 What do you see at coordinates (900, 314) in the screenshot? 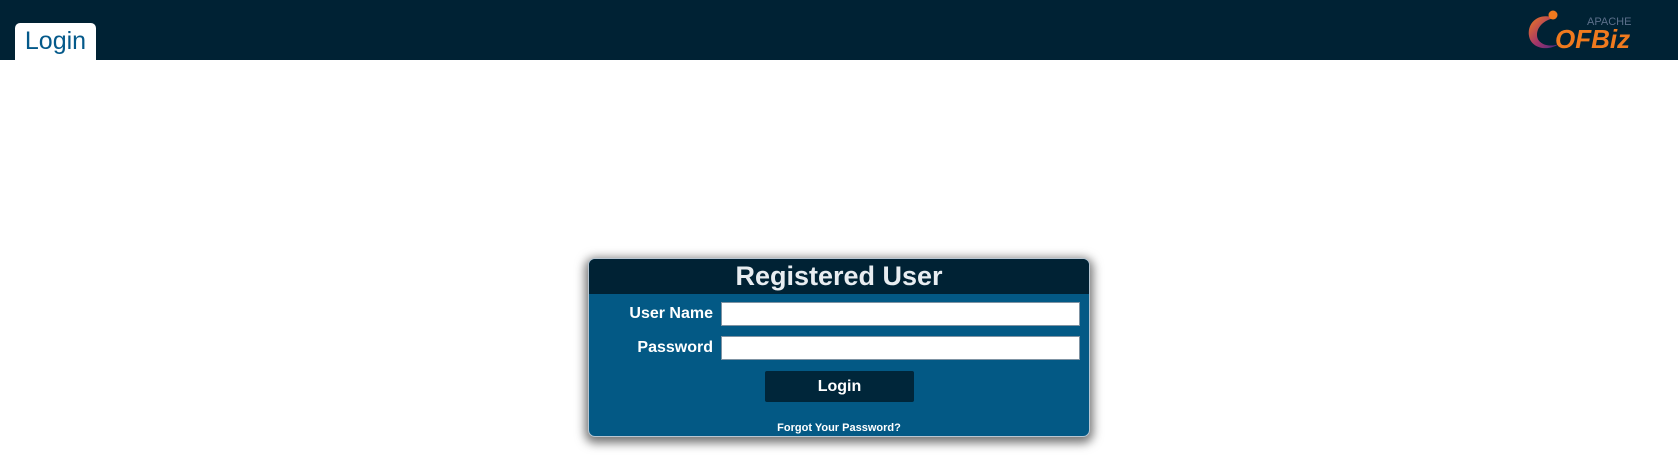
I see `username-input` at bounding box center [900, 314].